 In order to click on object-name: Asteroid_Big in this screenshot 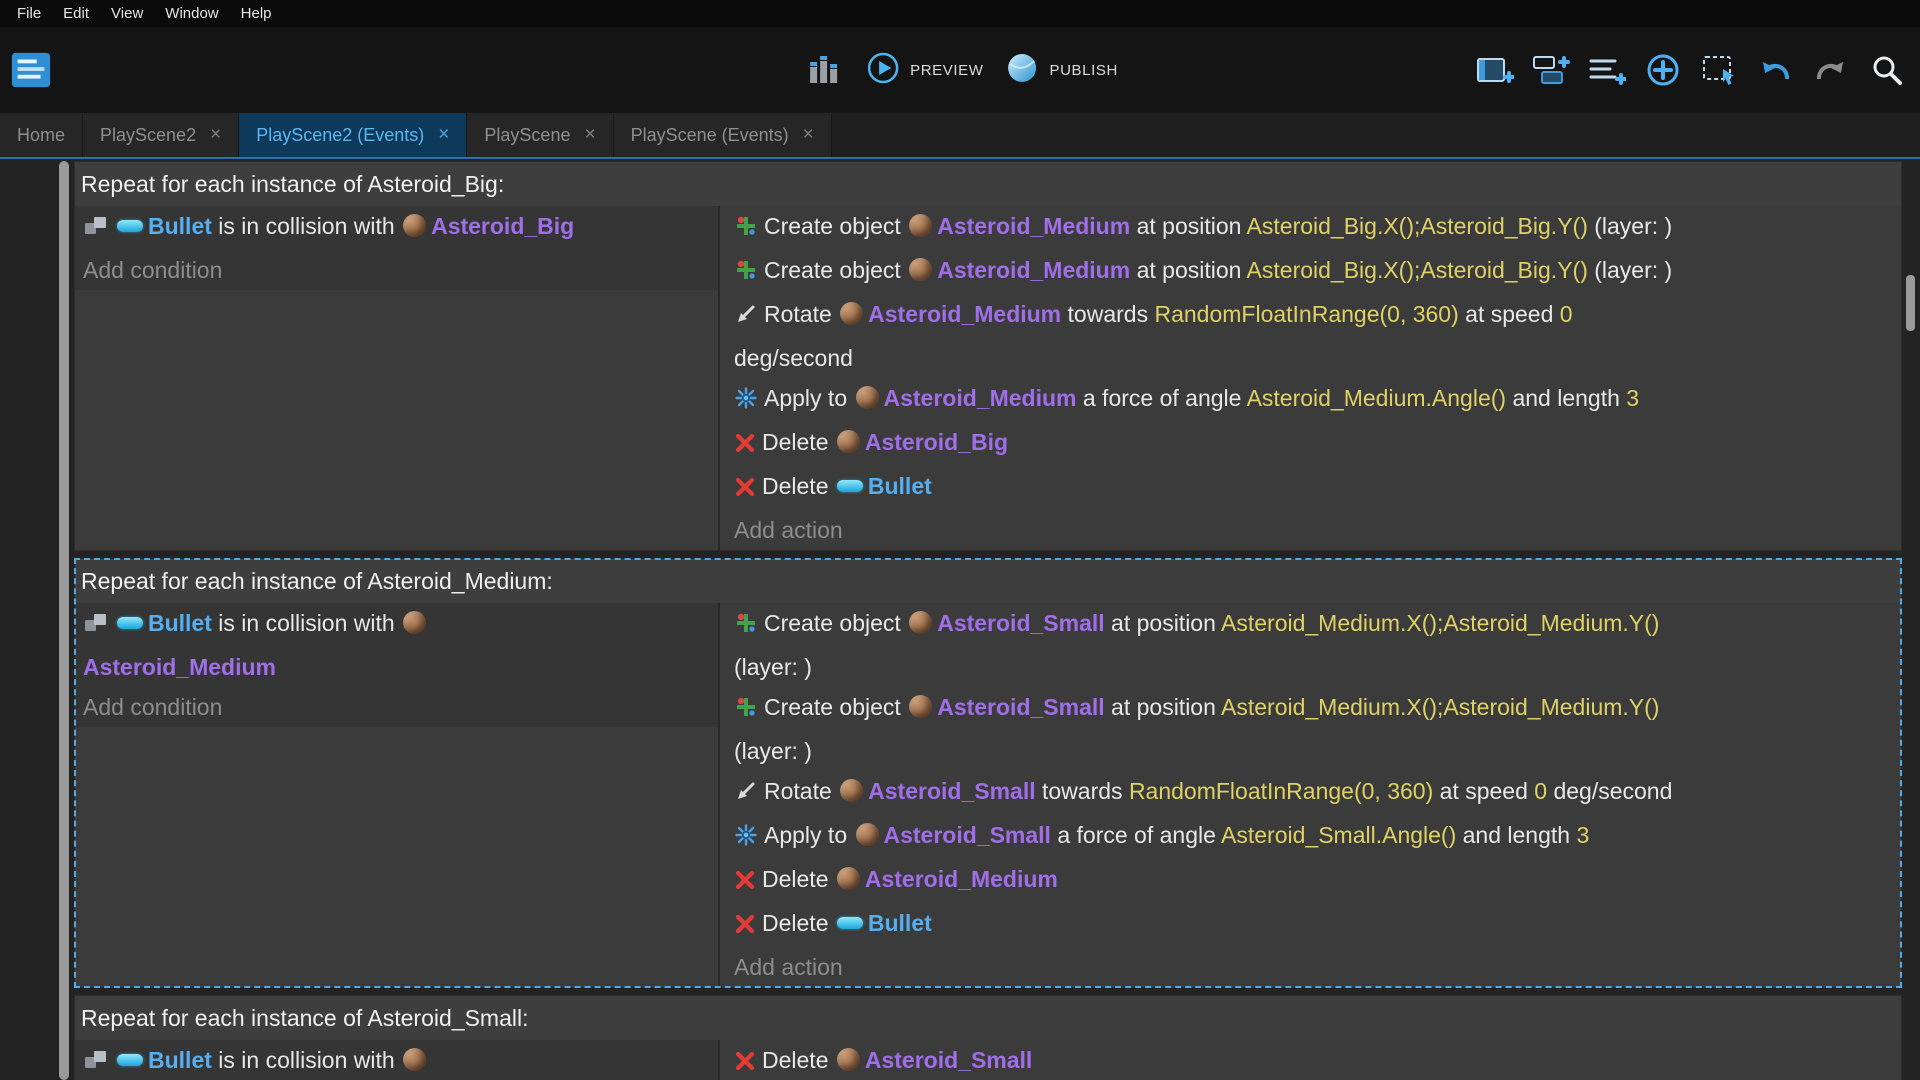, I will do `click(936, 442)`.